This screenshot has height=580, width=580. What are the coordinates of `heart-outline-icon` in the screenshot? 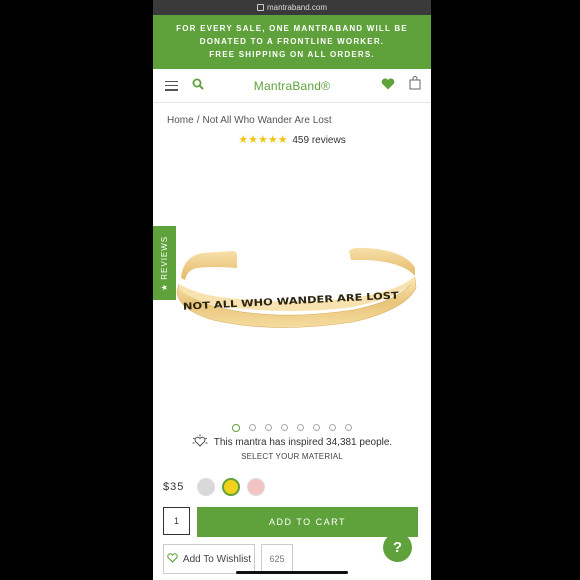 It's located at (172, 559).